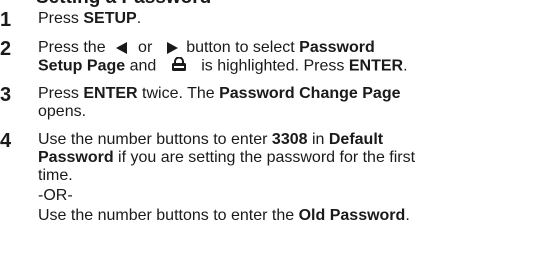 The width and height of the screenshot is (537, 260). Describe the element at coordinates (155, 139) in the screenshot. I see `text: Use the number buttons to enter` at that location.